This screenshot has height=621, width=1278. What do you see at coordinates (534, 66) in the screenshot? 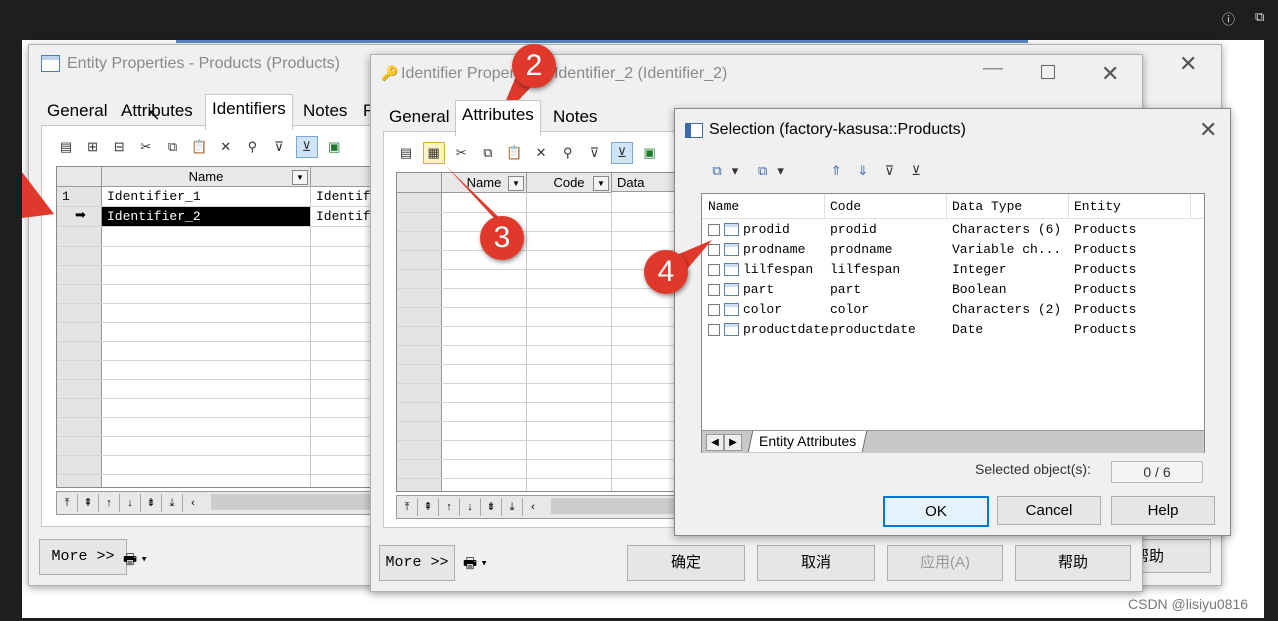
I see `annotation-badge-2: 2` at bounding box center [534, 66].